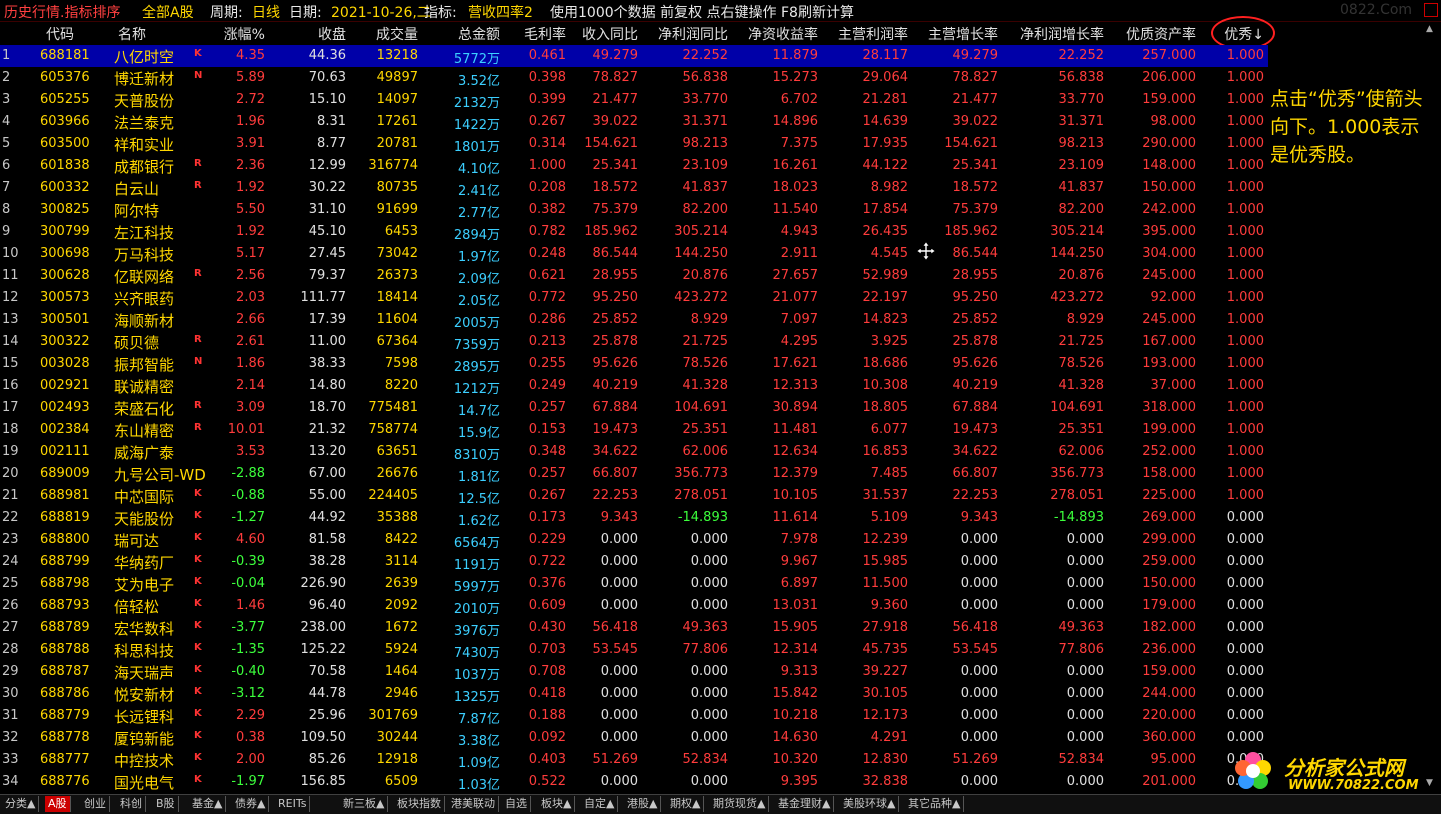  Describe the element at coordinates (323, 781) in the screenshot. I see `cell-close: 156.85` at that location.